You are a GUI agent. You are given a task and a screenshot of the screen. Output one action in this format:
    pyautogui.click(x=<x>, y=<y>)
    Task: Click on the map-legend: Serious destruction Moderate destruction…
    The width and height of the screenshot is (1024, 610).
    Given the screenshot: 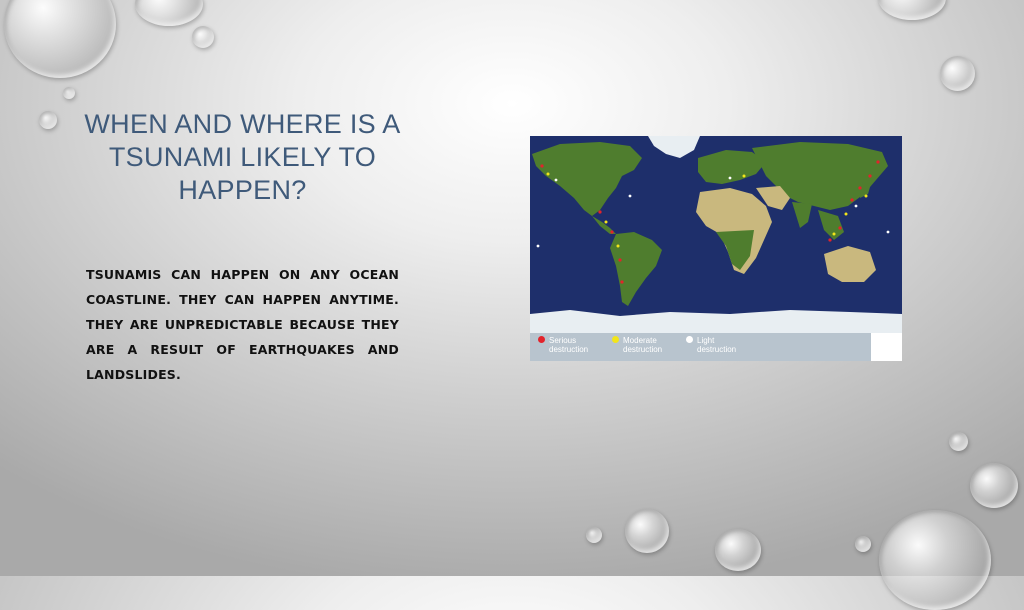 What is the action you would take?
    pyautogui.click(x=700, y=347)
    